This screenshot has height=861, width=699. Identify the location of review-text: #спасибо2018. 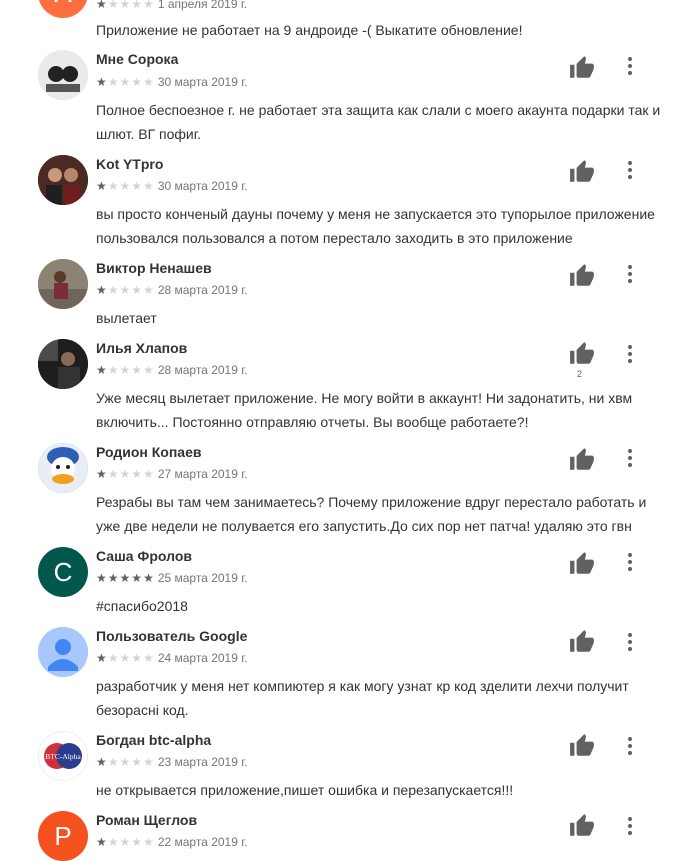
(142, 606).